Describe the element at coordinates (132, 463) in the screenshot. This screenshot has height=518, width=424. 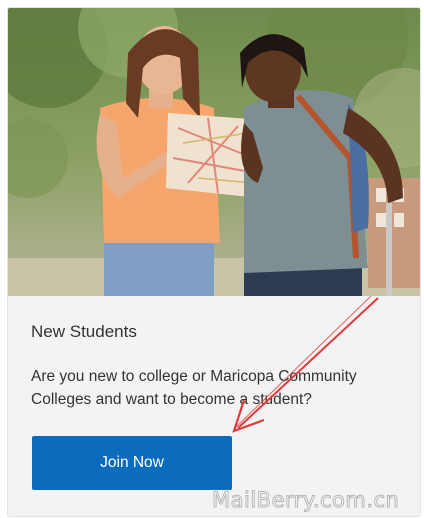
I see `join-now-button: Join Now` at that location.